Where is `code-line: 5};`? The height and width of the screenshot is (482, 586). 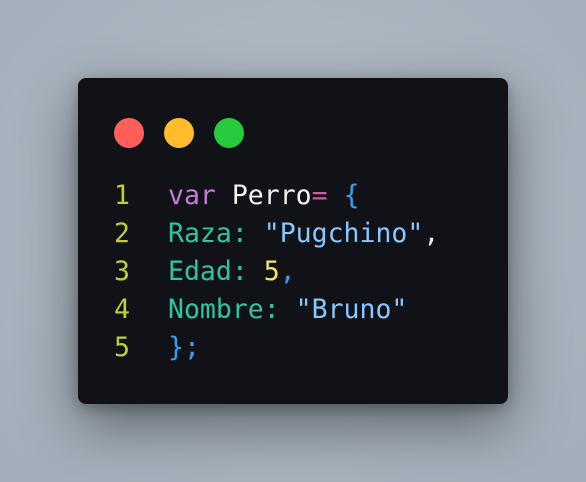
code-line: 5}; is located at coordinates (276, 348).